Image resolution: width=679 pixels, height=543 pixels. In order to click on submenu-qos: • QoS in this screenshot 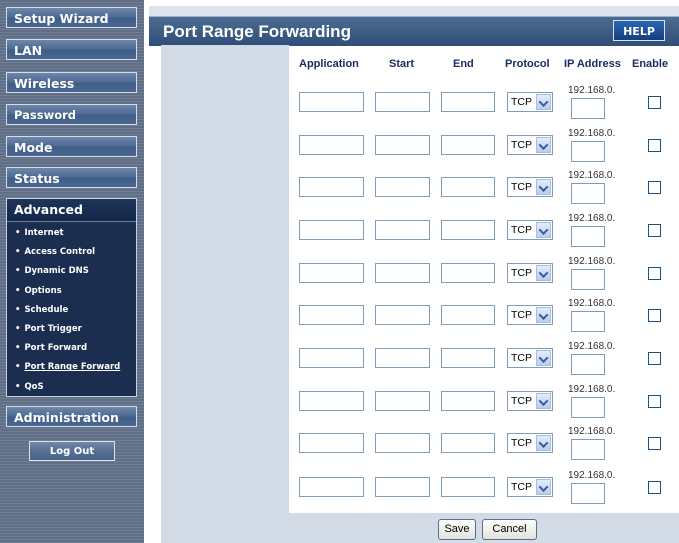, I will do `click(71, 387)`.